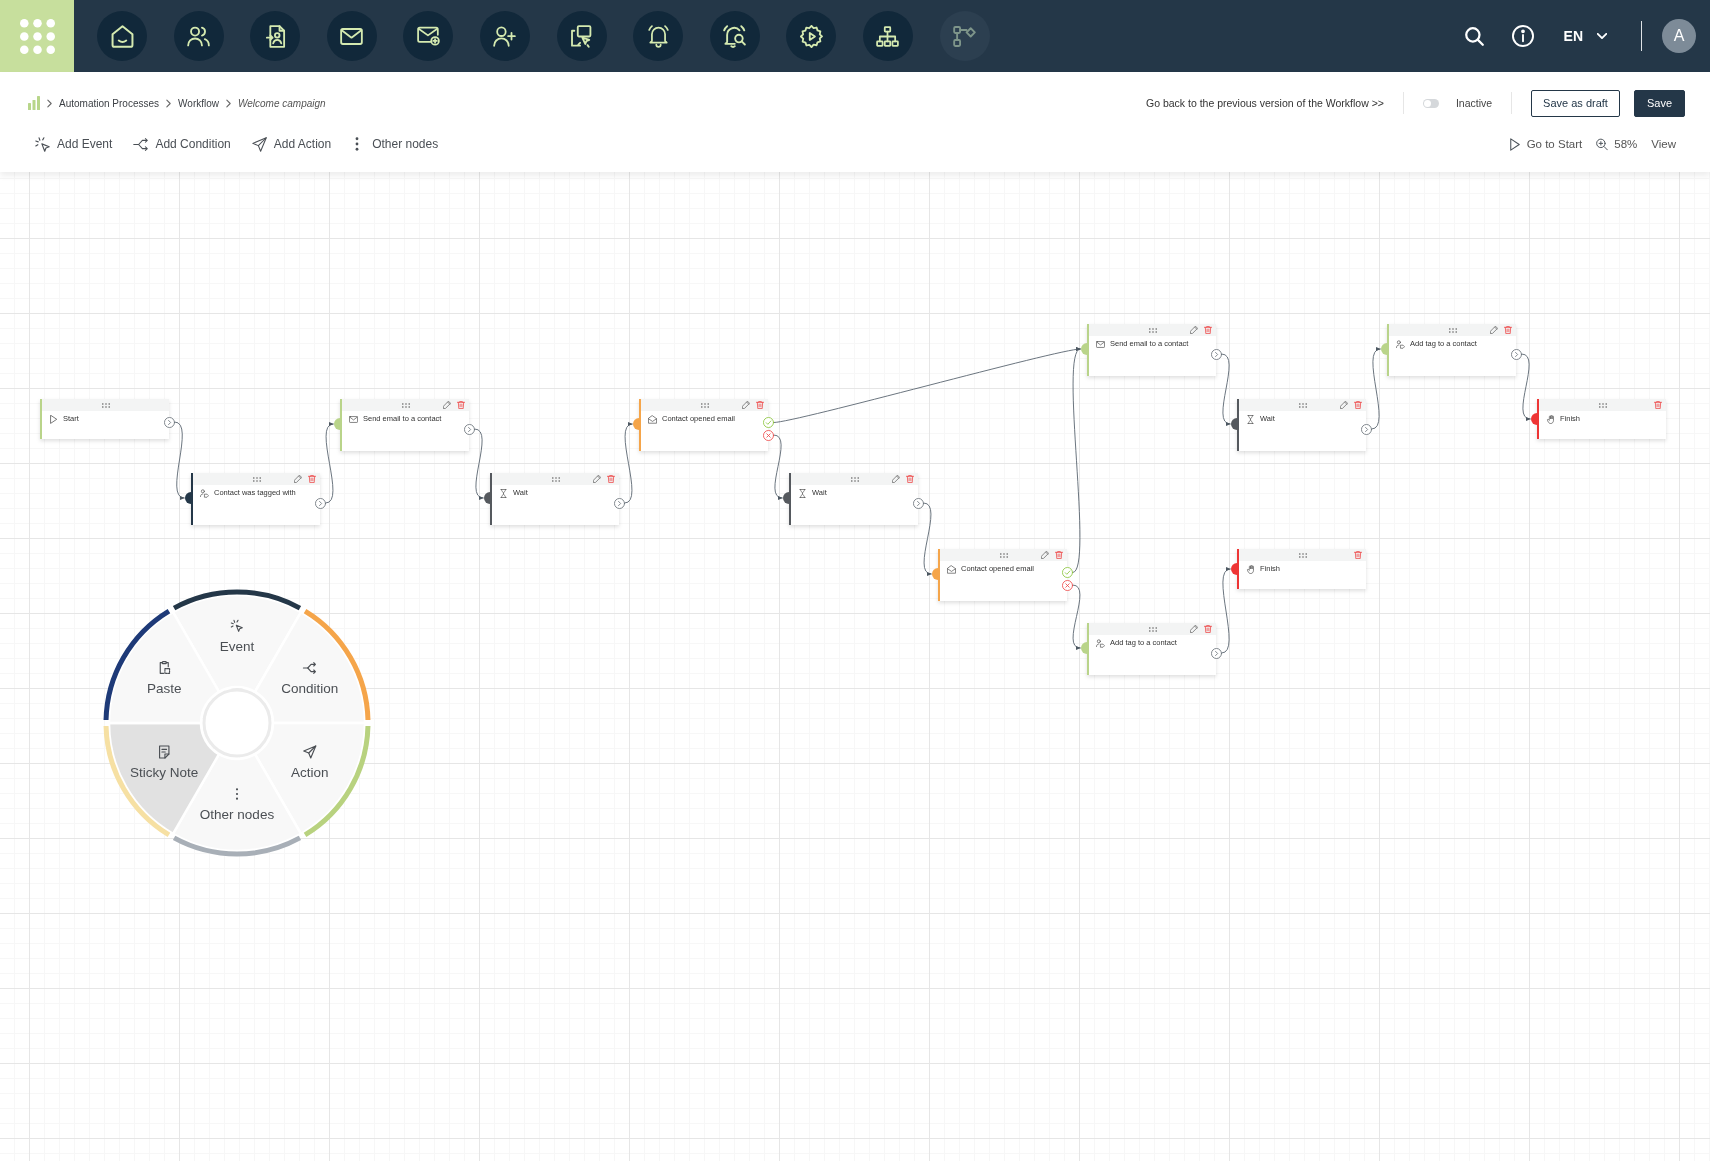  I want to click on toolbar-button: Add Event, so click(74, 144).